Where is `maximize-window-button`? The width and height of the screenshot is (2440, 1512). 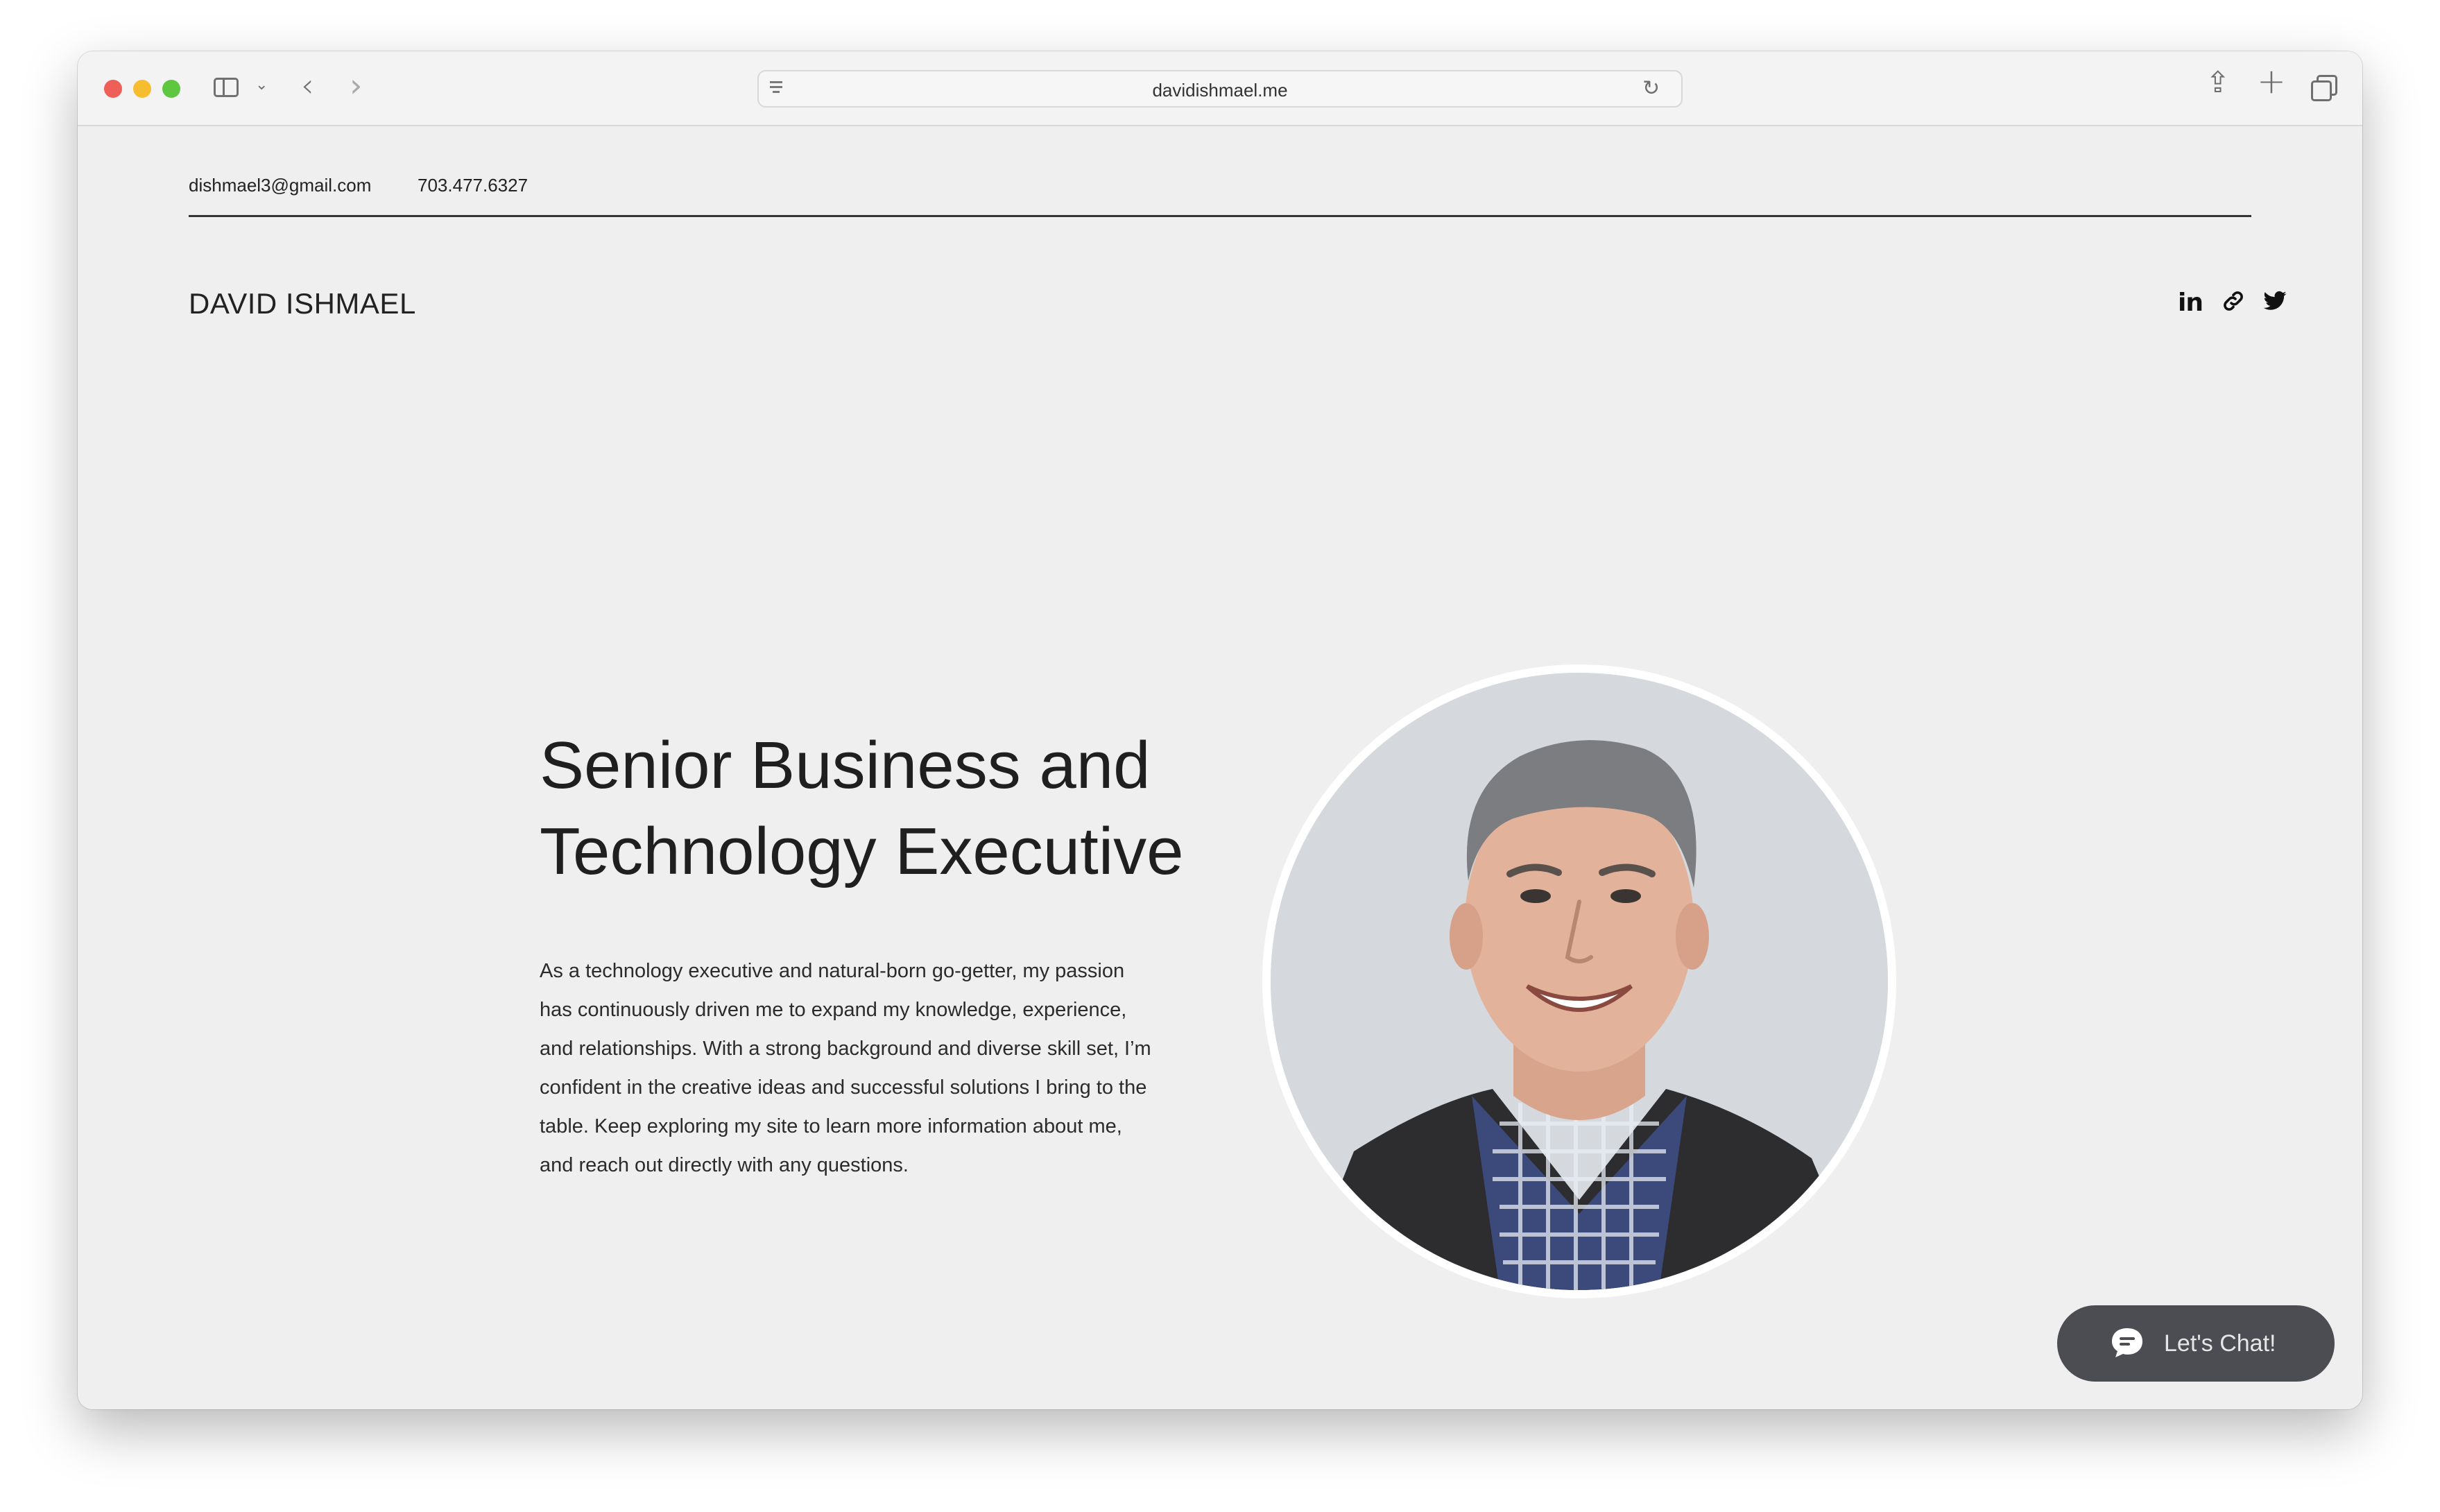 maximize-window-button is located at coordinates (171, 89).